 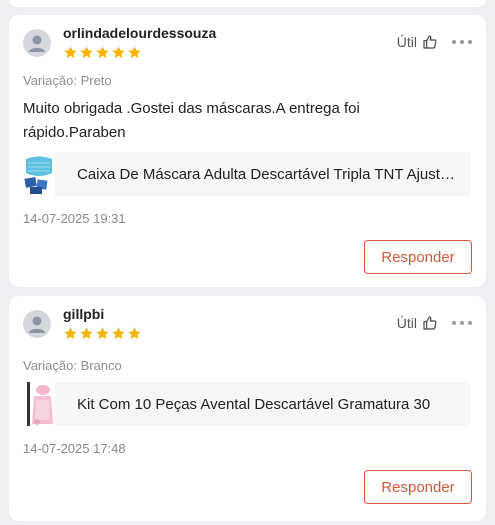 What do you see at coordinates (74, 448) in the screenshot?
I see `review-date: 14-07-2025 17:48` at bounding box center [74, 448].